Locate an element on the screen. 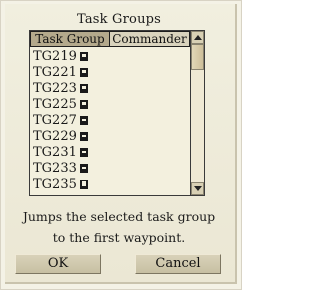 The height and width of the screenshot is (292, 320). task-group-name: TG223 is located at coordinates (55, 88).